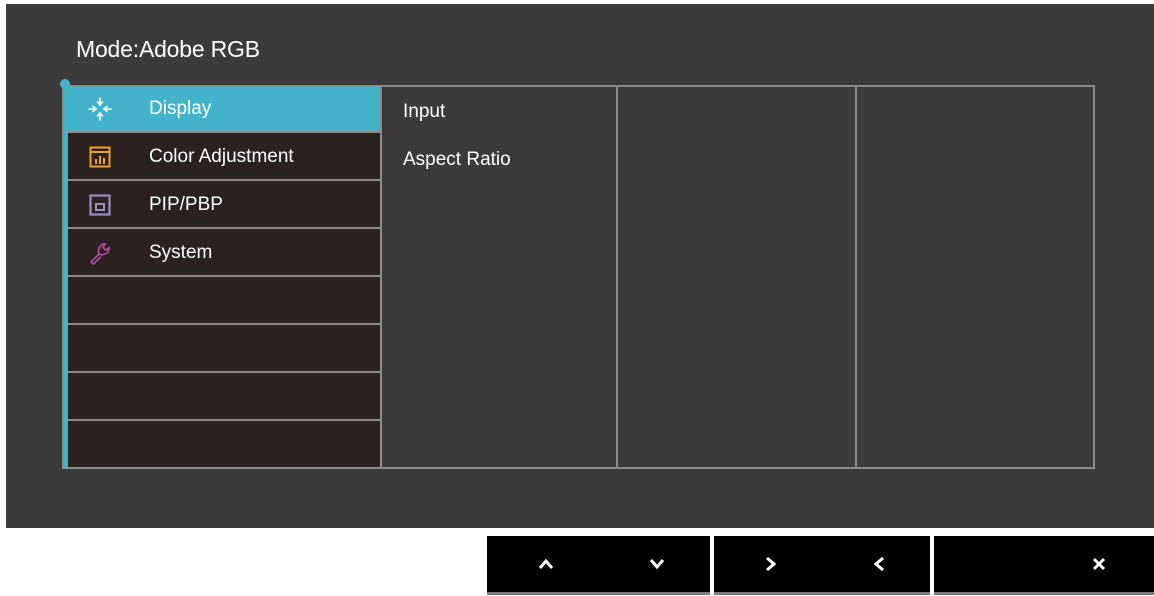 This screenshot has height=596, width=1154. Describe the element at coordinates (100, 157) in the screenshot. I see `color-adjustment-icon` at that location.